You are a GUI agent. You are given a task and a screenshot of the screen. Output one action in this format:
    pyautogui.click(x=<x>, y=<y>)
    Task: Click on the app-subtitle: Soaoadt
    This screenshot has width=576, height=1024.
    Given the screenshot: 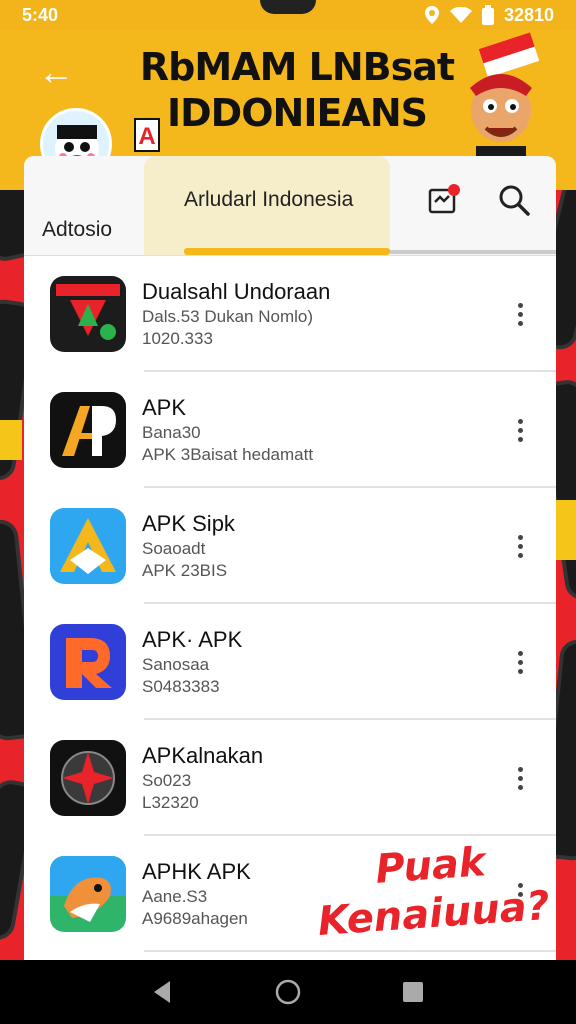 What is the action you would take?
    pyautogui.click(x=174, y=548)
    